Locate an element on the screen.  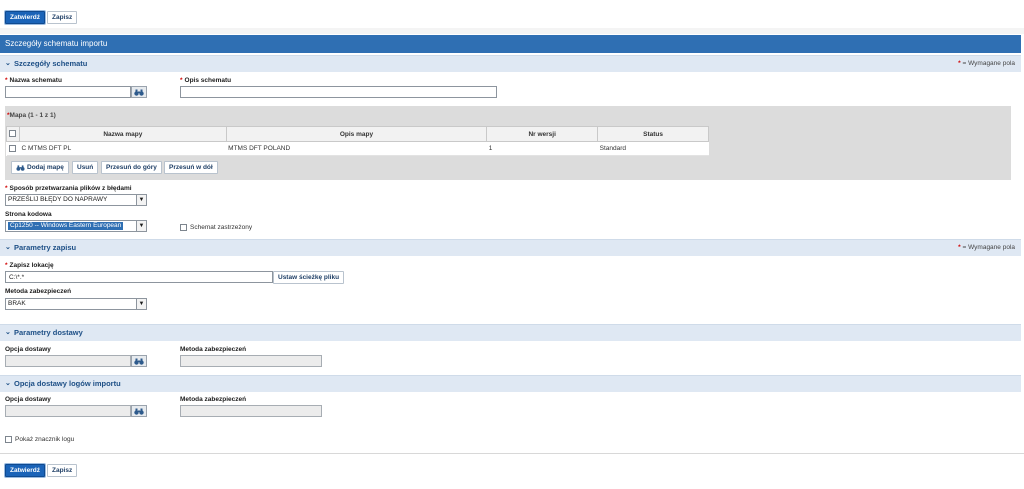
table-row: C MTMS DFT PL MTMS DFT POLAND 1 Standard is located at coordinates (357, 148).